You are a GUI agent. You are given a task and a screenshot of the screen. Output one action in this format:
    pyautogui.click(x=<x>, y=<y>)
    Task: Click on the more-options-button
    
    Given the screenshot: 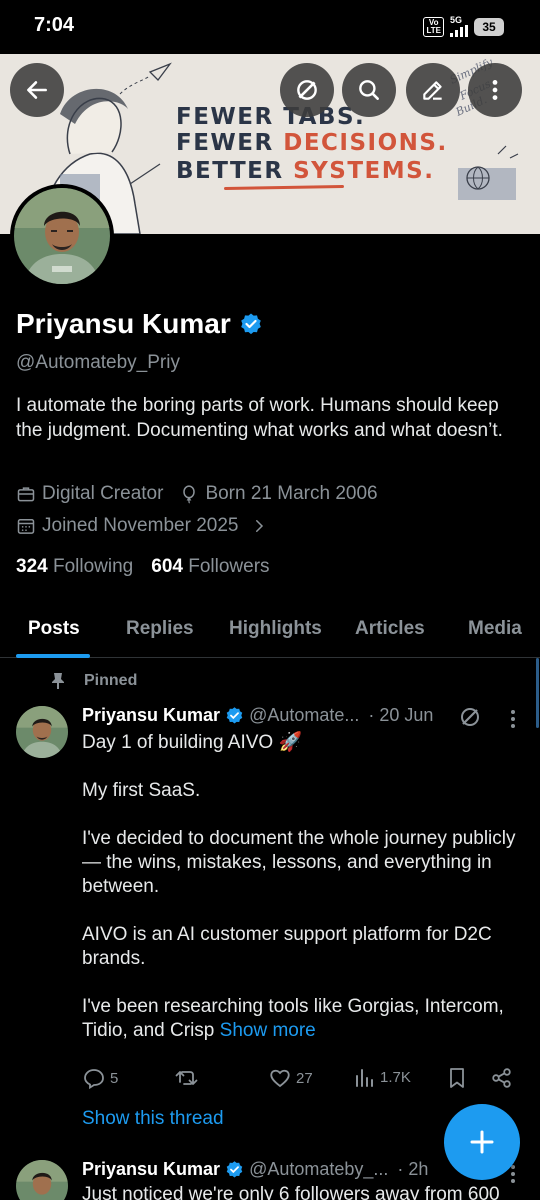 What is the action you would take?
    pyautogui.click(x=495, y=90)
    